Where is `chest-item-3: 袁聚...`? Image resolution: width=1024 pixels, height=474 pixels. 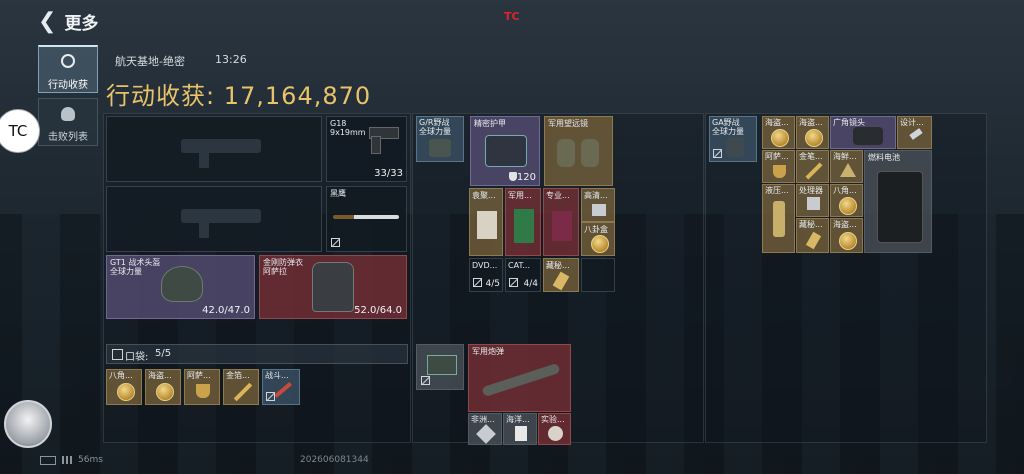
chest-item-3: 袁聚... is located at coordinates (486, 222).